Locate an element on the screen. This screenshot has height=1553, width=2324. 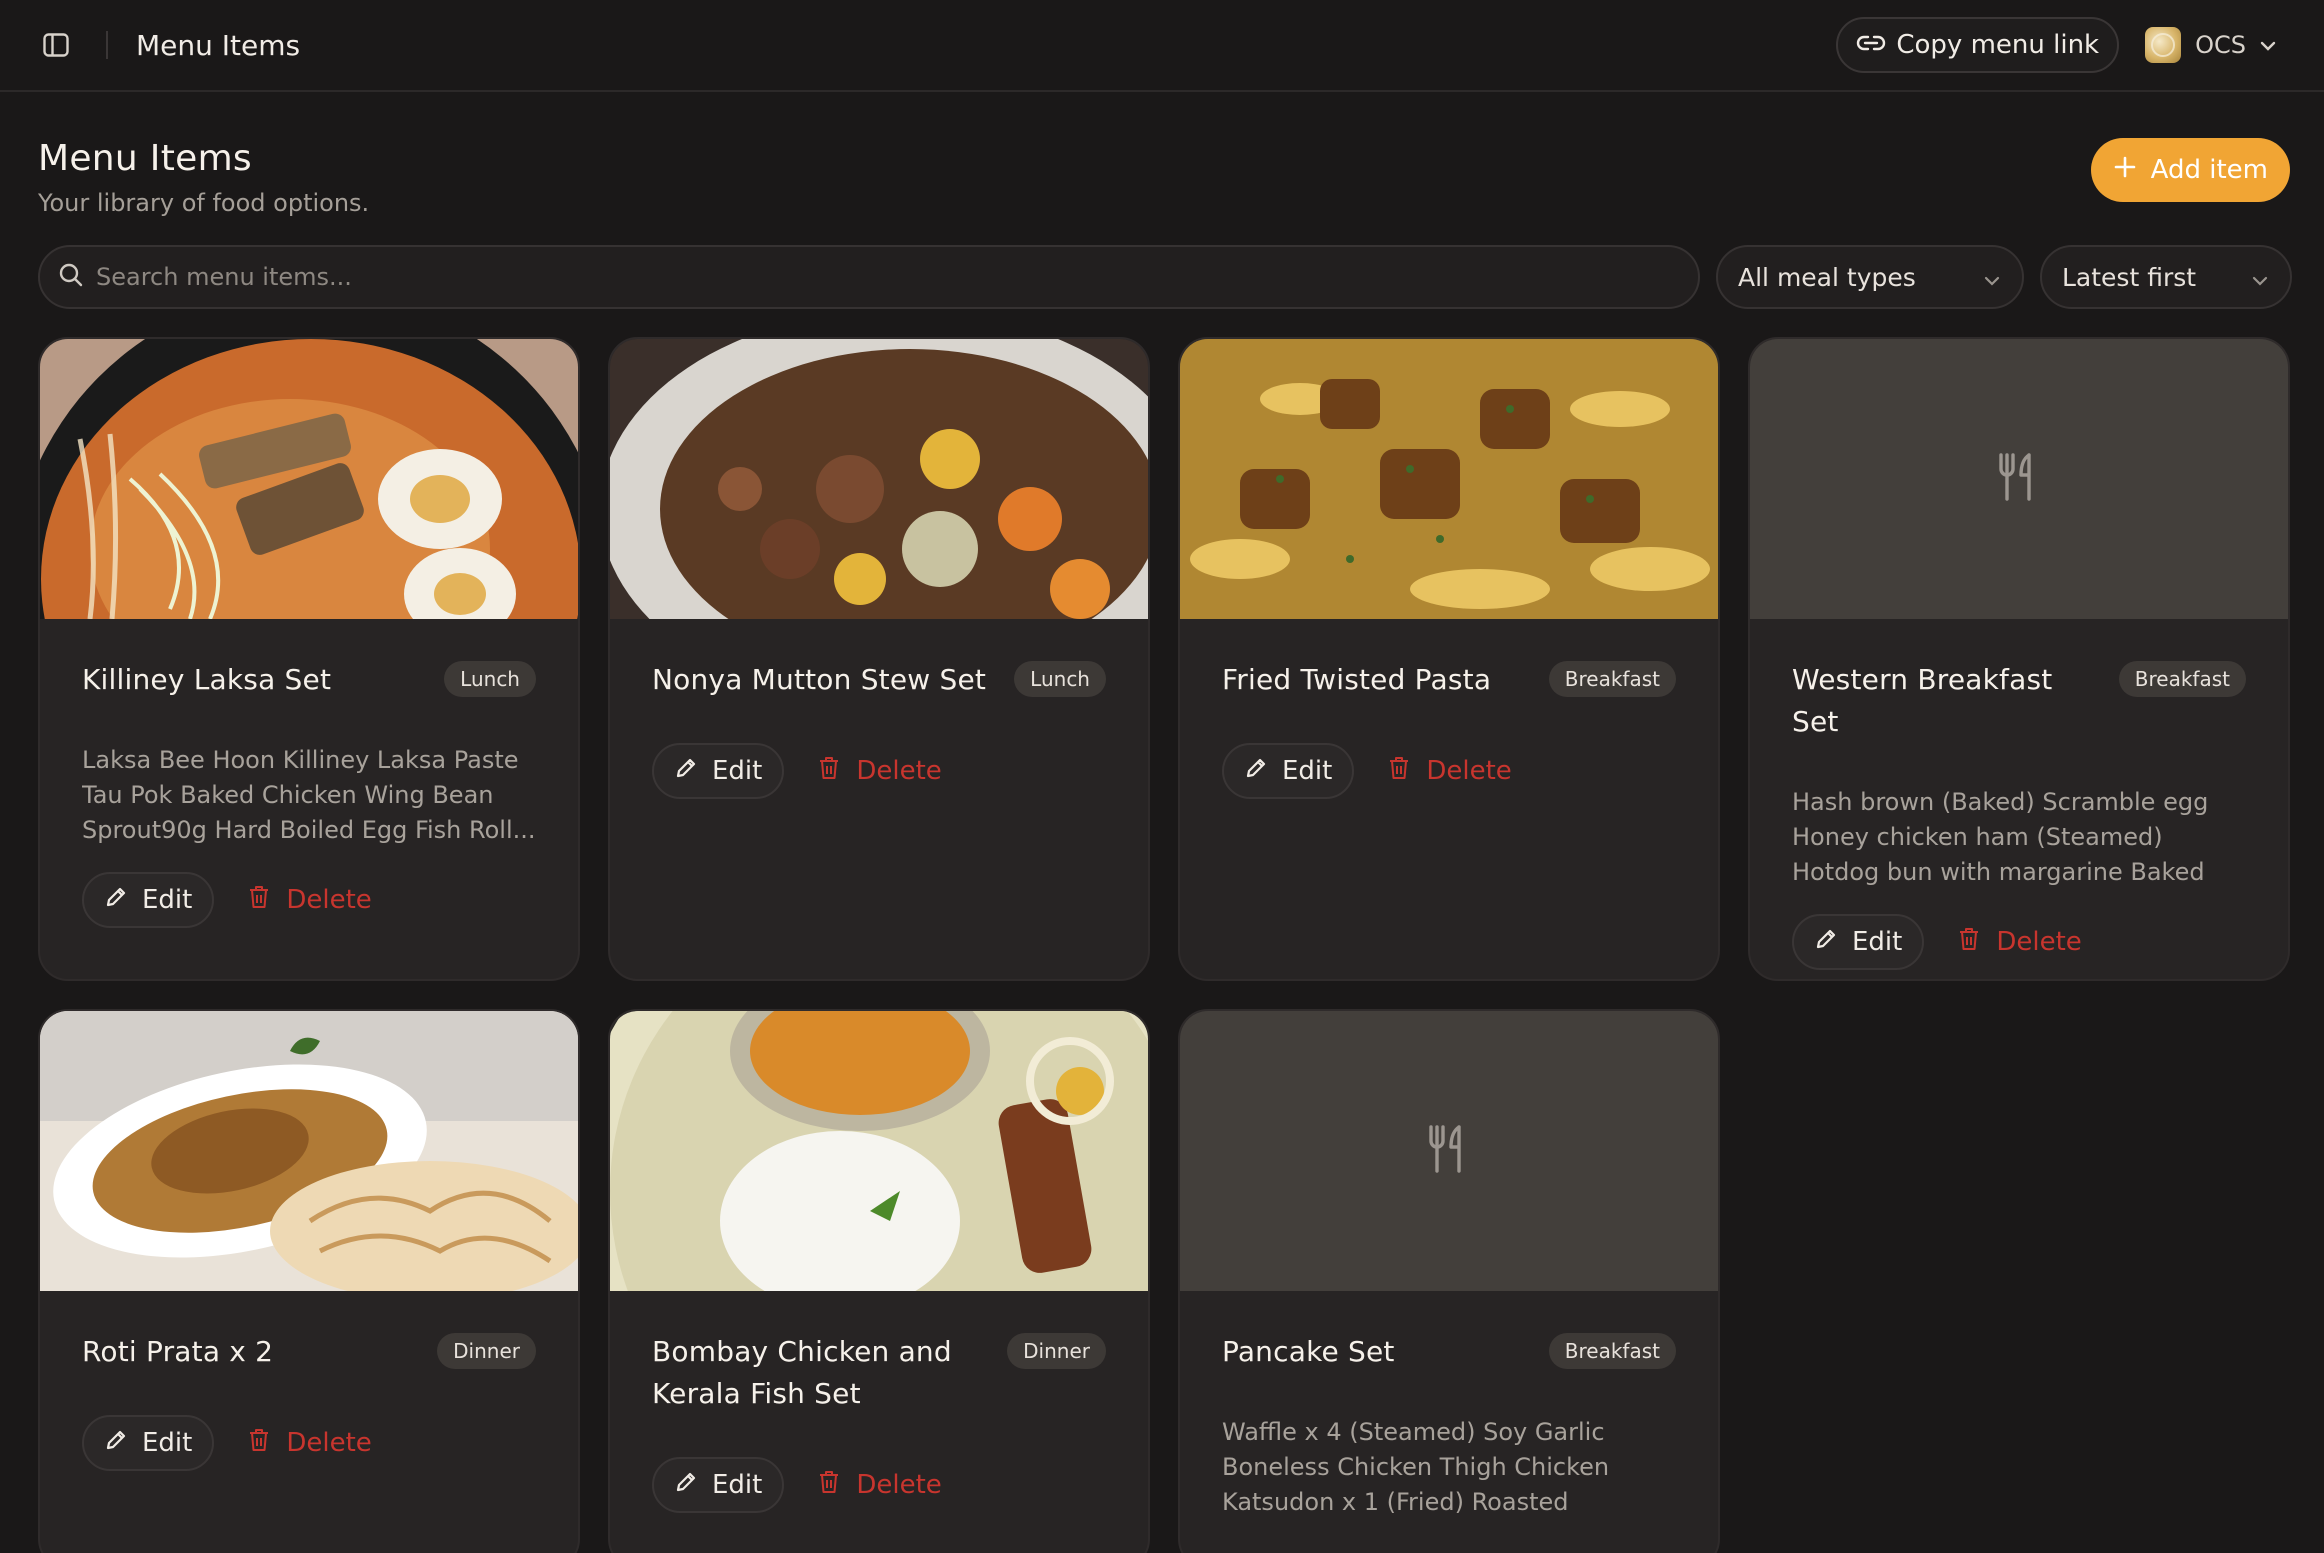
item-title: Nonya Mutton Stew Set is located at coordinates (819, 679).